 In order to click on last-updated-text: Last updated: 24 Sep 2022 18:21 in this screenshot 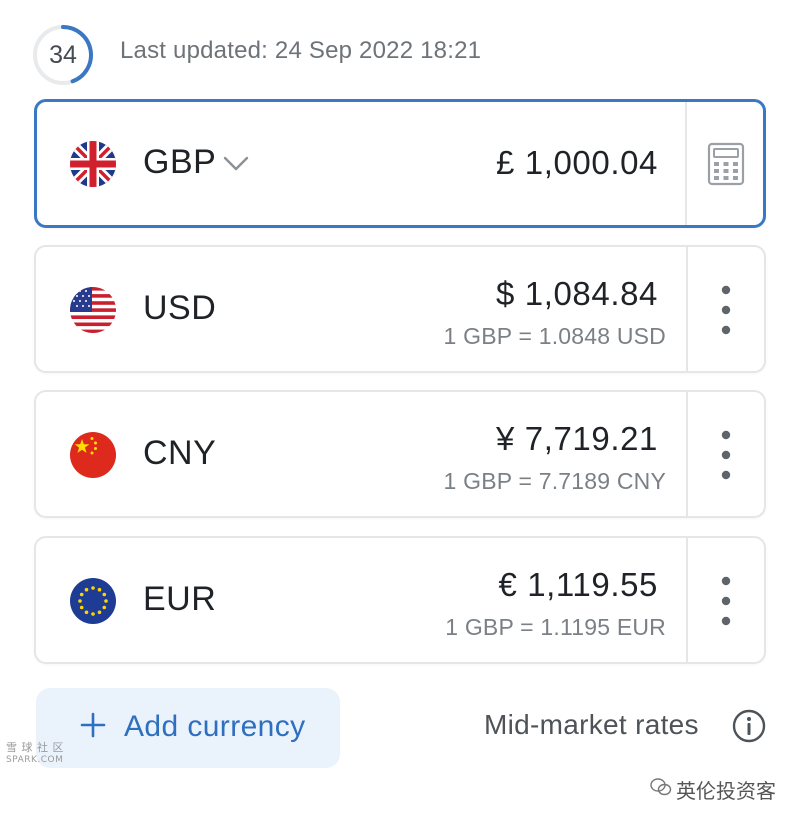, I will do `click(301, 50)`.